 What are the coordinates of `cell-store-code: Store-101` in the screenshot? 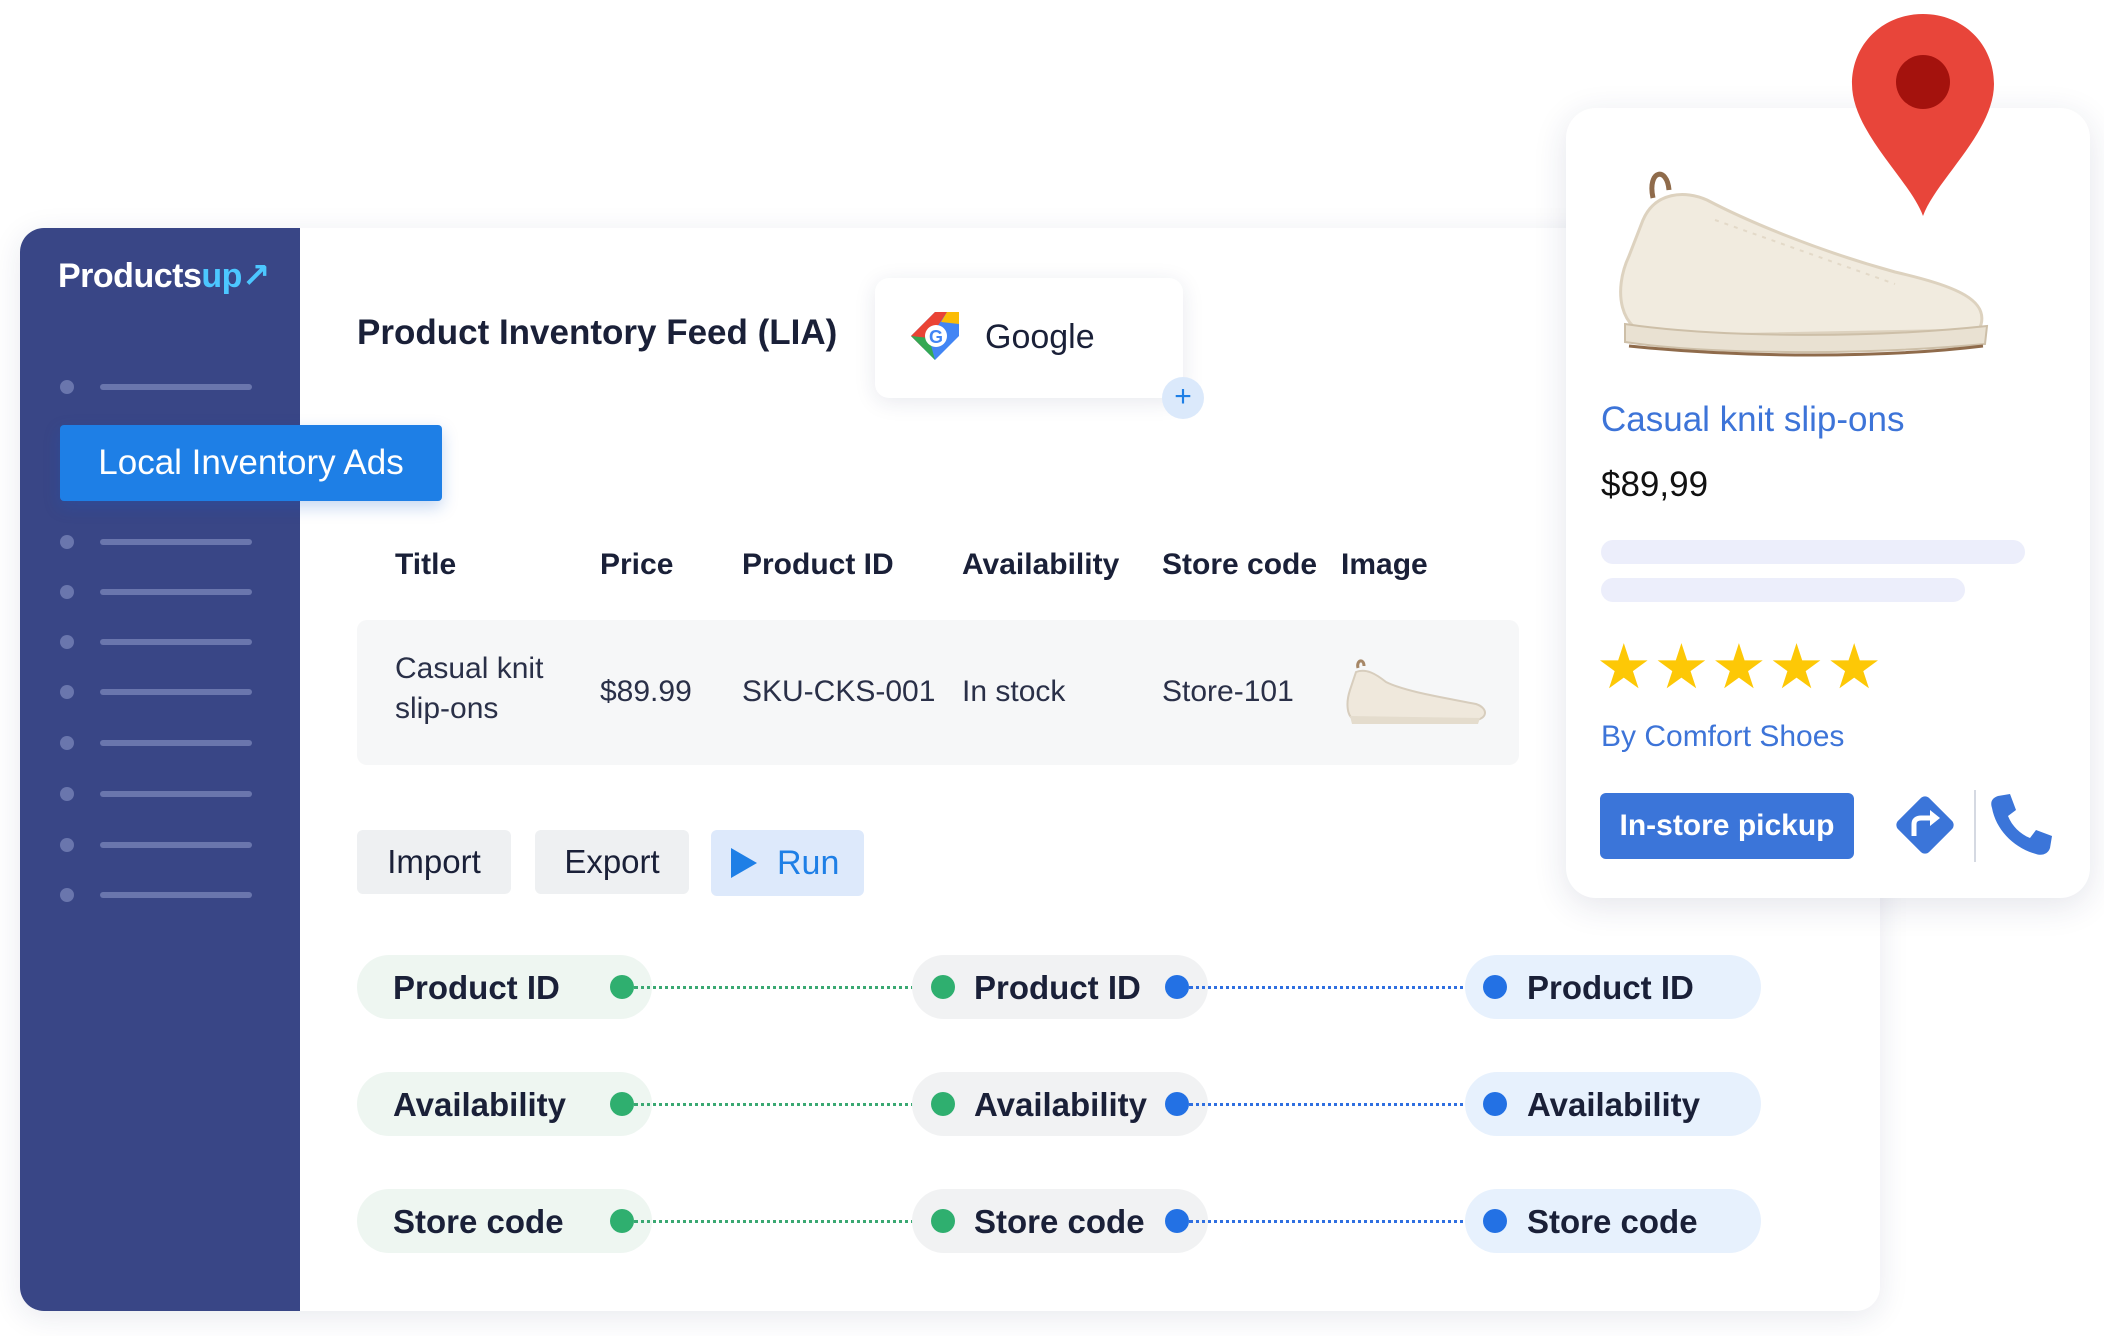 It's located at (1228, 691).